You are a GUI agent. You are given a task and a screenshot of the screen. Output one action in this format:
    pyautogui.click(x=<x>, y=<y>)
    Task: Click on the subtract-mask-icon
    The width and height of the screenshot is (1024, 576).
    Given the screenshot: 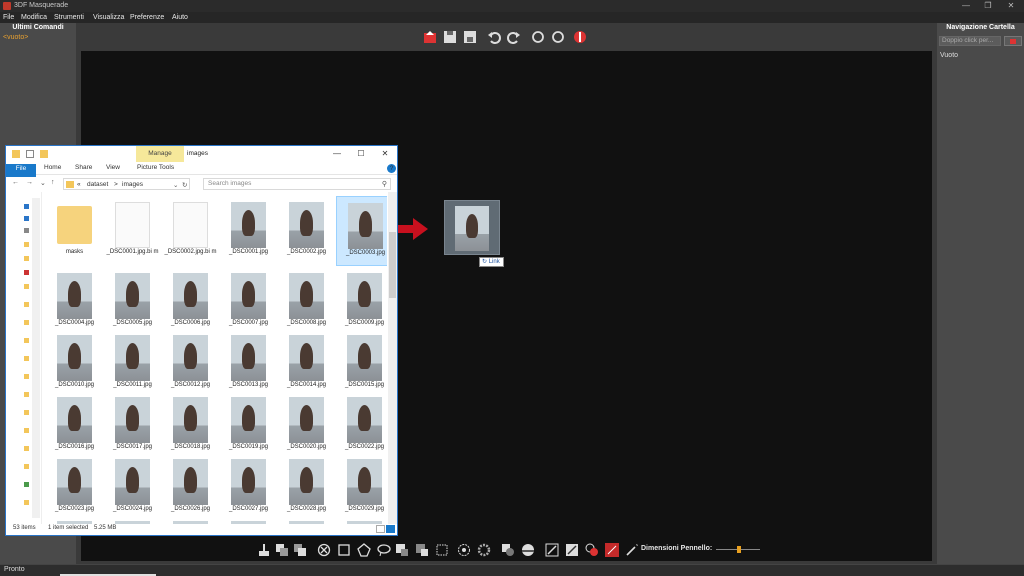 What is the action you would take?
    pyautogui.click(x=300, y=550)
    